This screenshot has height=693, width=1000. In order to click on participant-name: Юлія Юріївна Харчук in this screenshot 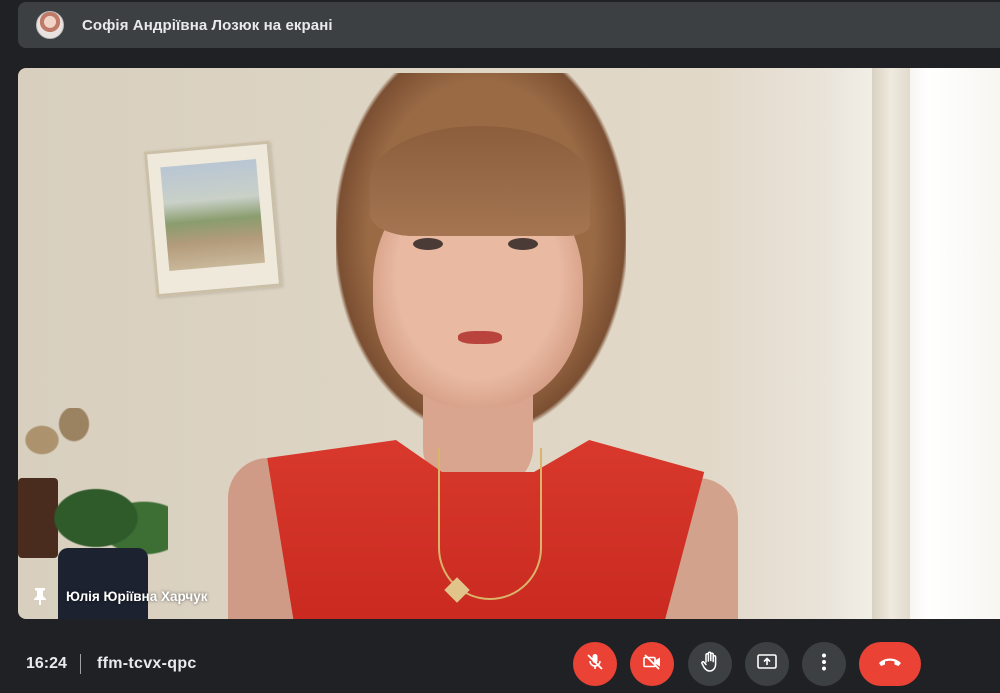, I will do `click(137, 596)`.